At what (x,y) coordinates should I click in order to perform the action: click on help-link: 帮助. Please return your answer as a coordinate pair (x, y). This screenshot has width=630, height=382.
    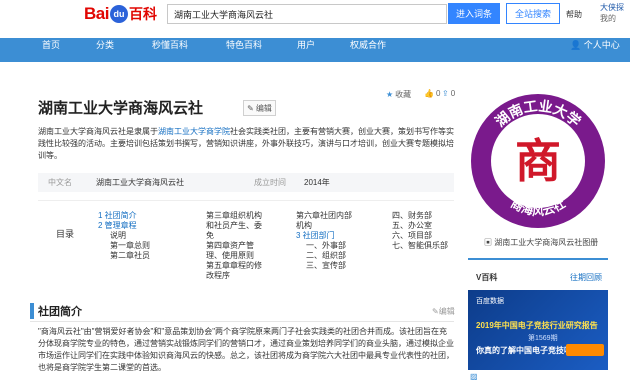
    Looking at the image, I should click on (574, 14).